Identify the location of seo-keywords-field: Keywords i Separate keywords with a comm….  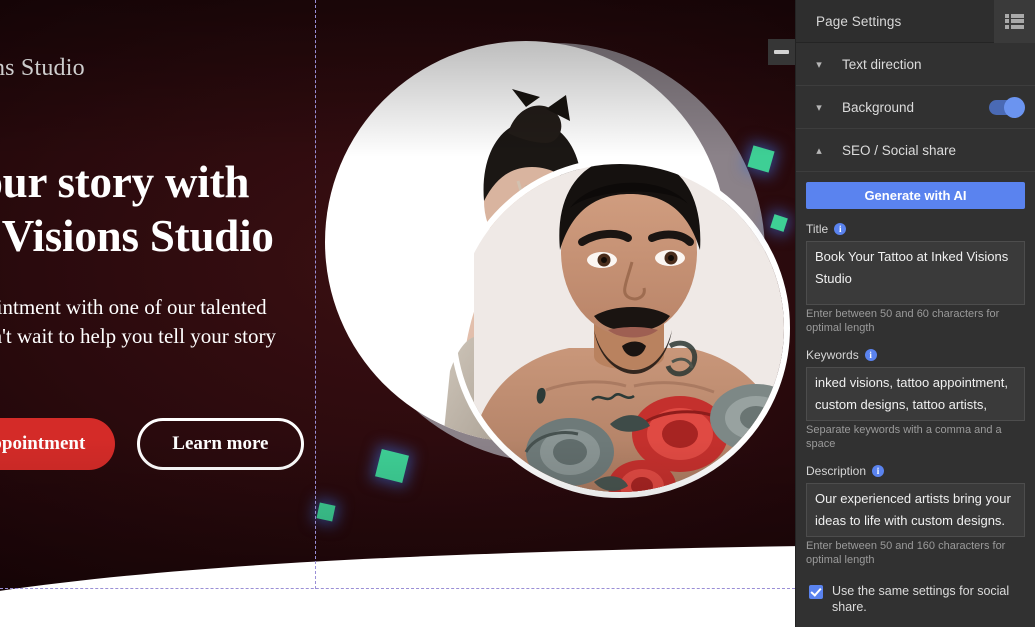
(915, 399).